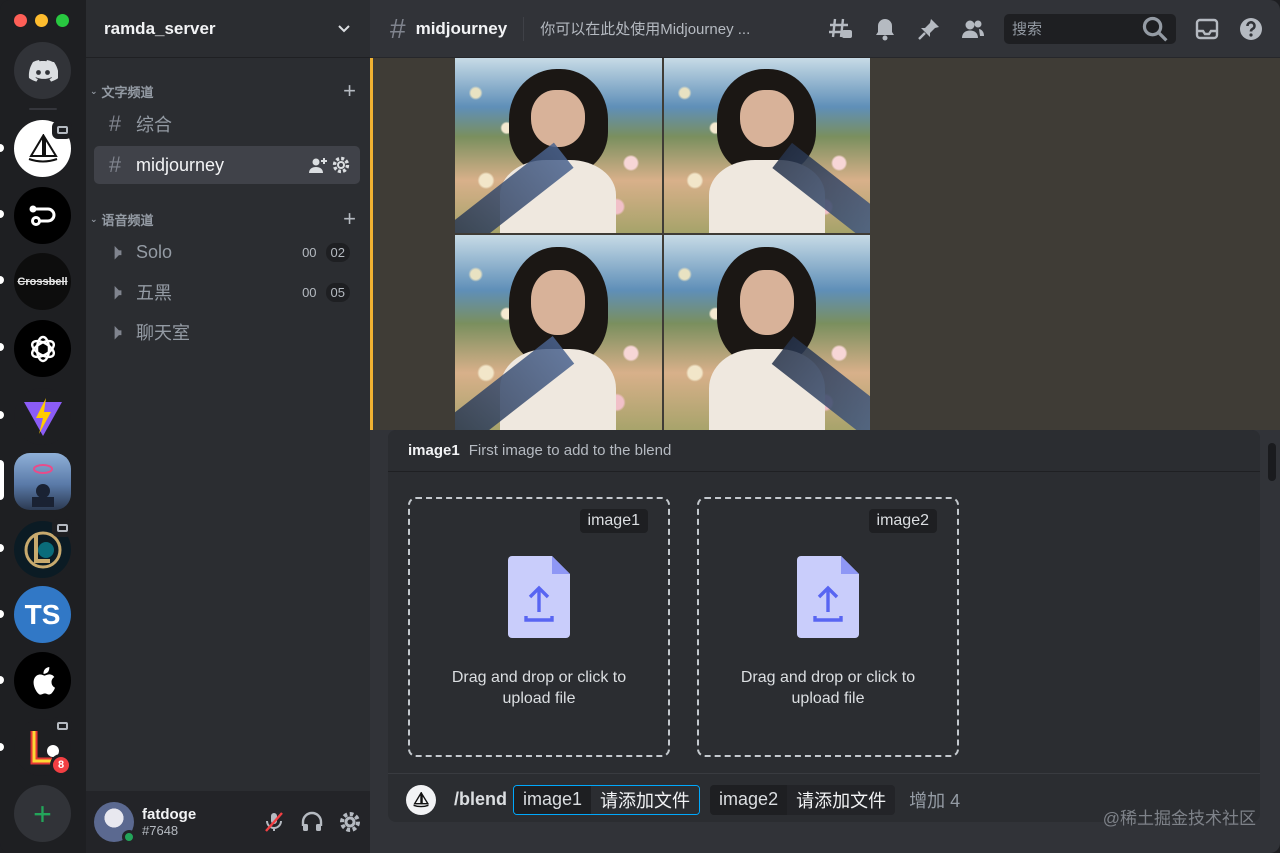 This screenshot has width=1280, height=853. What do you see at coordinates (42, 281) in the screenshot?
I see `server-crossbell: Crossbell` at bounding box center [42, 281].